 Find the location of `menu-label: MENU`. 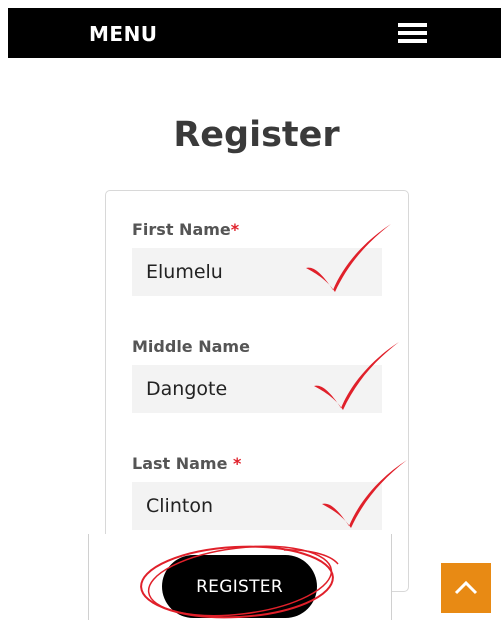

menu-label: MENU is located at coordinates (123, 34).